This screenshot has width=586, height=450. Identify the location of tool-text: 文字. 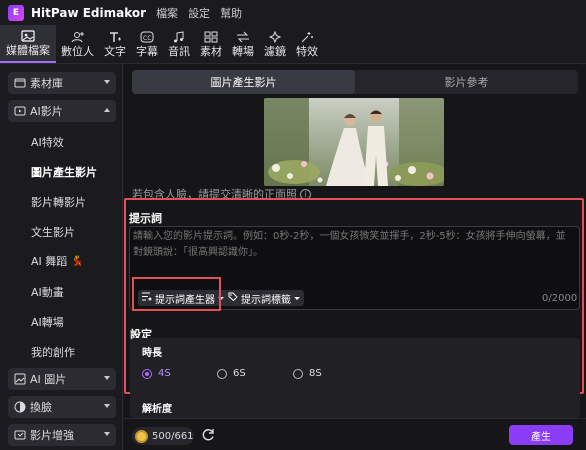
(115, 44).